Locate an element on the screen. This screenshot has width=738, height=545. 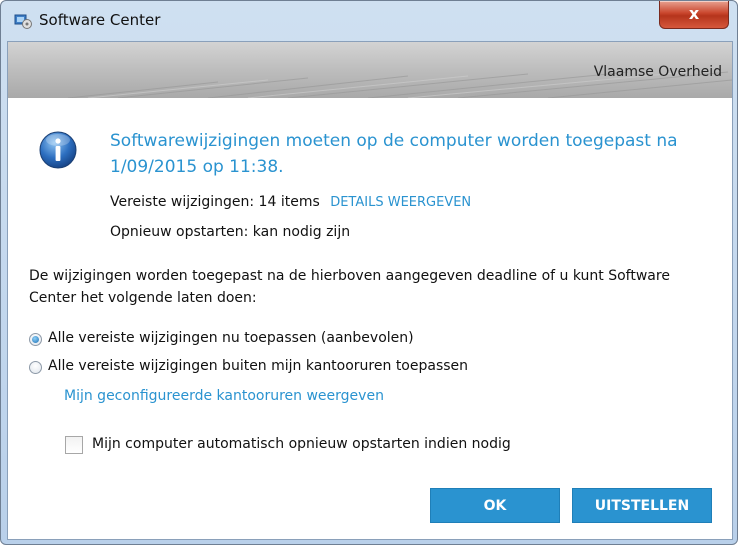
ok-button: OK is located at coordinates (495, 505).